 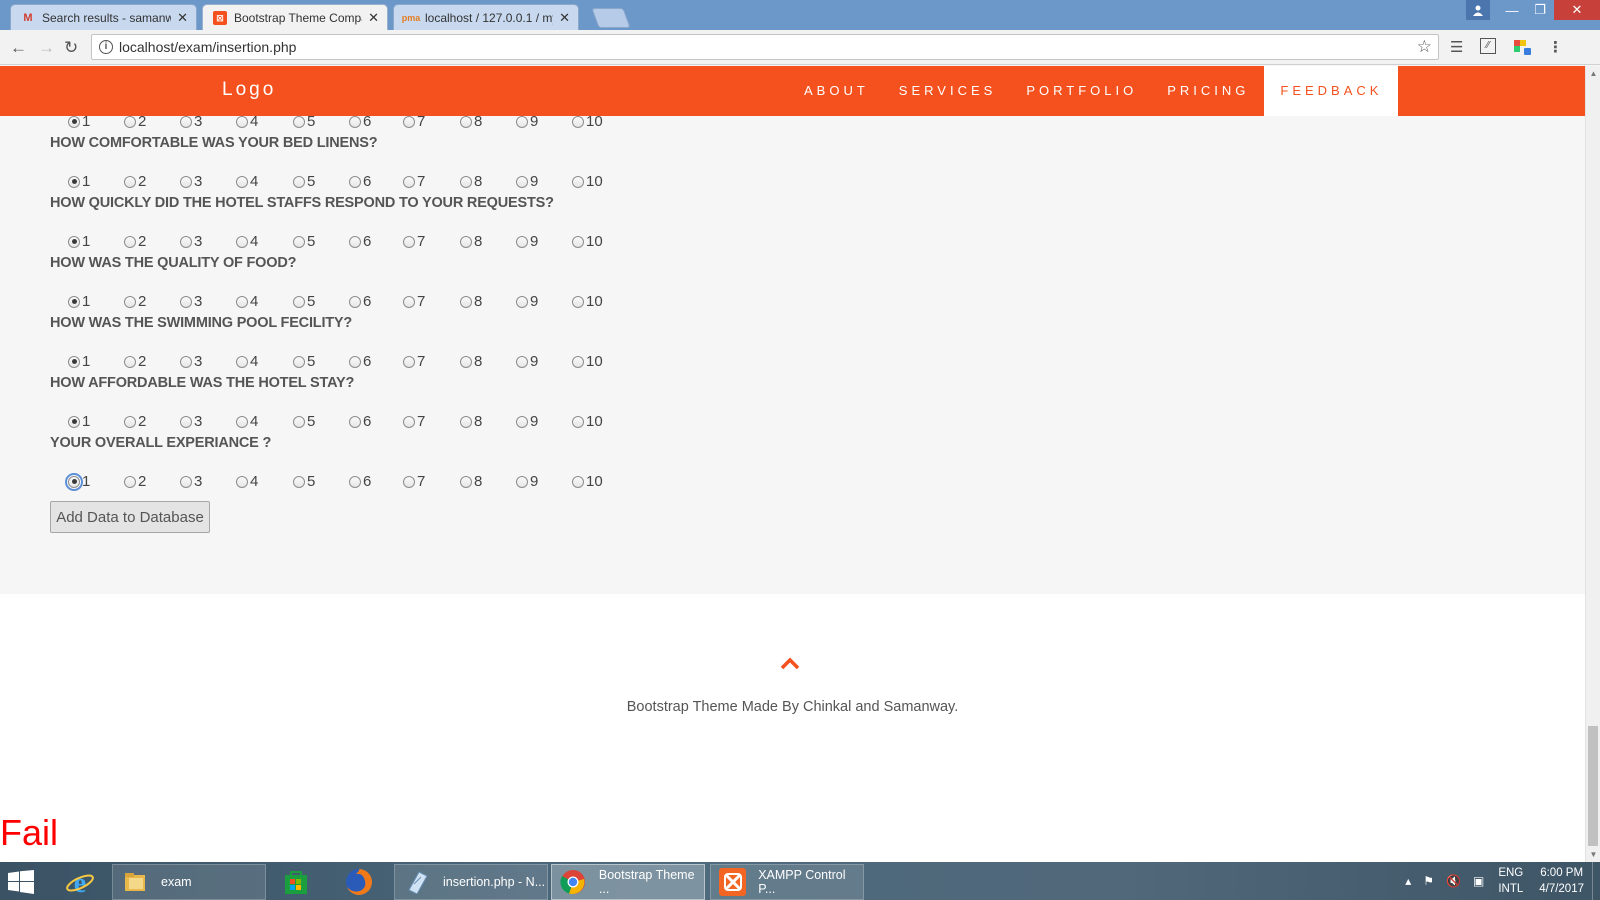 What do you see at coordinates (1478, 881) in the screenshot?
I see `network-icon: ▣` at bounding box center [1478, 881].